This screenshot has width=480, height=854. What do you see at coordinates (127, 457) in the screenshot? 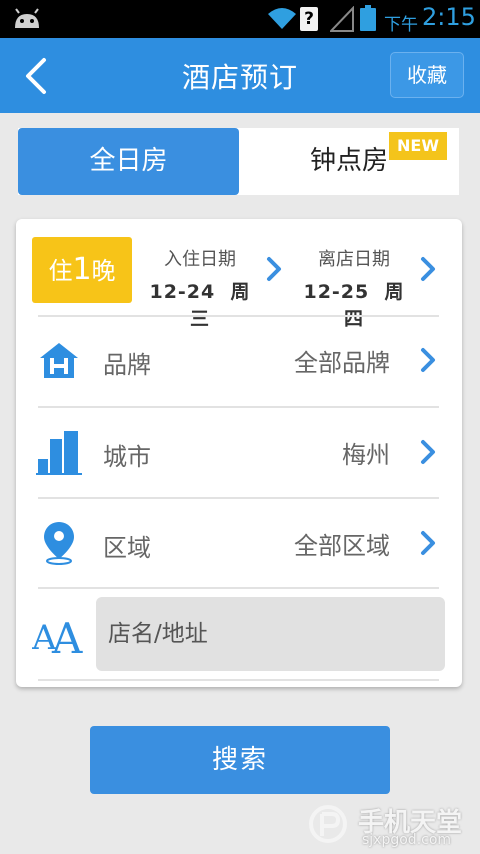
I see `city-label: 城市` at bounding box center [127, 457].